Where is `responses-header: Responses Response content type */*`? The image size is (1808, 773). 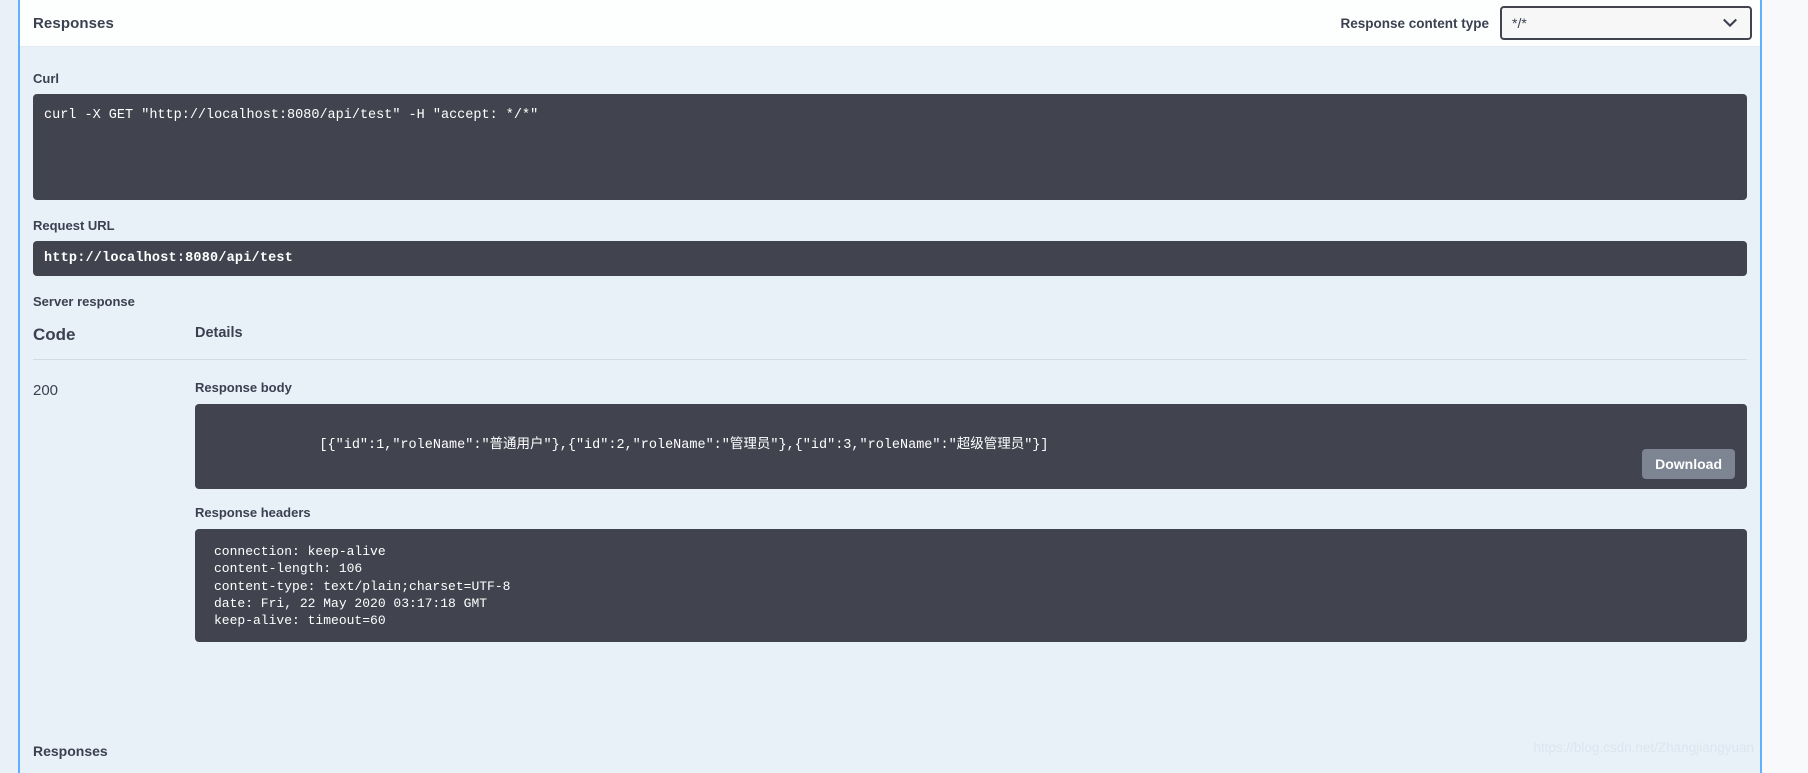 responses-header: Responses Response content type */* is located at coordinates (890, 23).